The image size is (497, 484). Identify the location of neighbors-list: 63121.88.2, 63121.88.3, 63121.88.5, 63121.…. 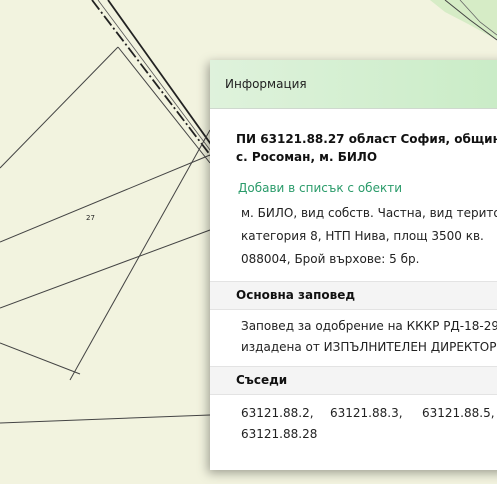
(369, 424).